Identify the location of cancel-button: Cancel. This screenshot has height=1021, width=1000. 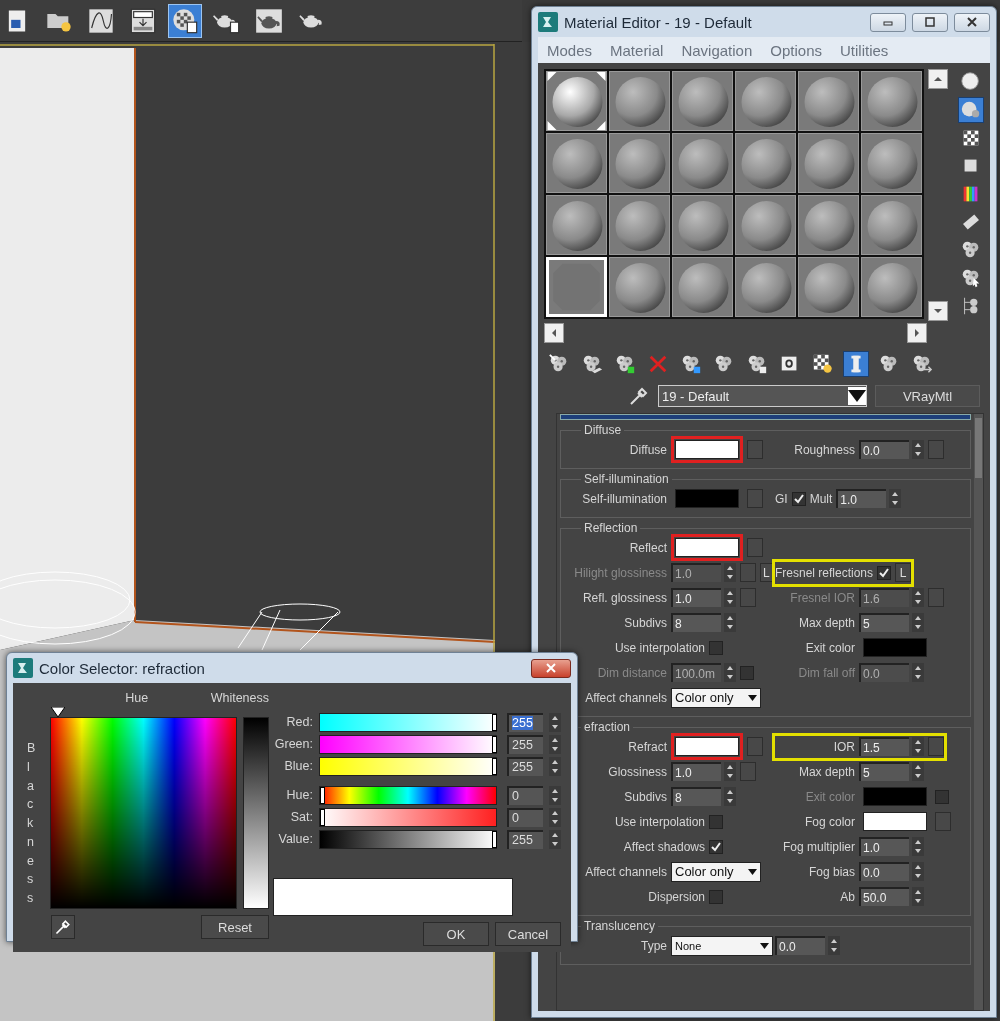
(528, 934).